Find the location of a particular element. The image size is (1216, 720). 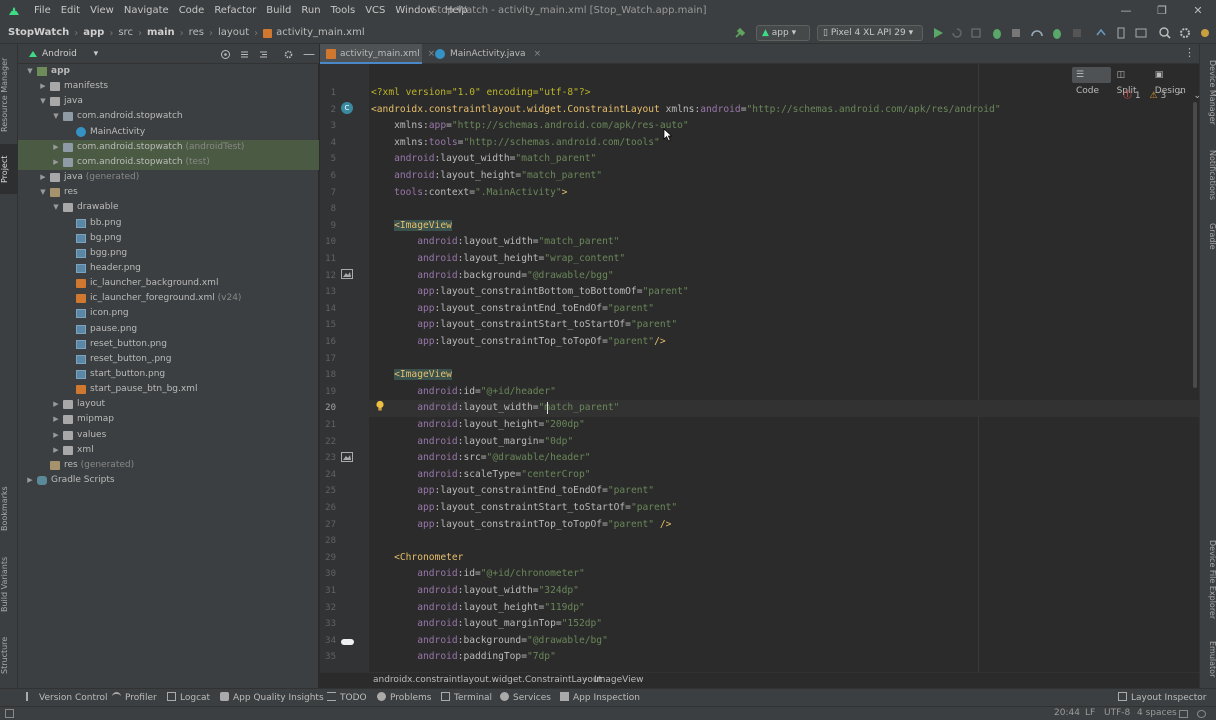

tree-item: bb.png is located at coordinates (168, 223).